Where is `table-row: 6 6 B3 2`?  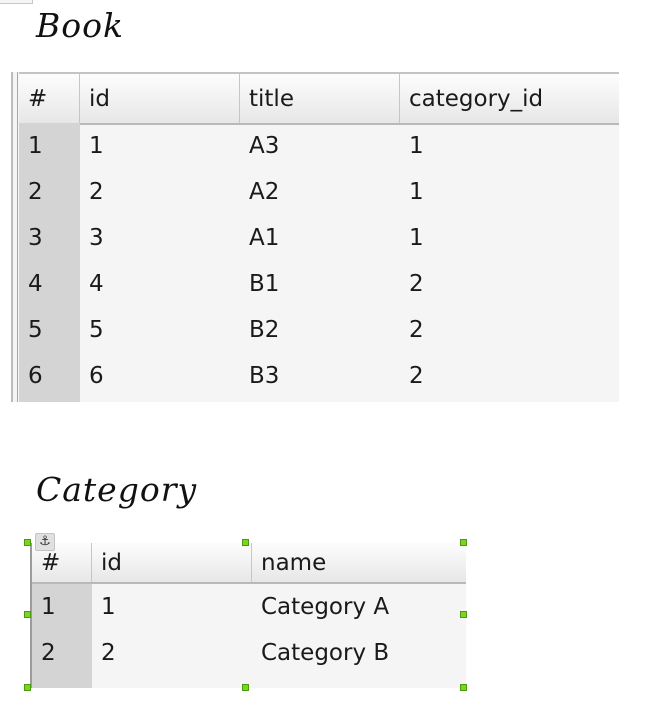 table-row: 6 6 B3 2 is located at coordinates (319, 376).